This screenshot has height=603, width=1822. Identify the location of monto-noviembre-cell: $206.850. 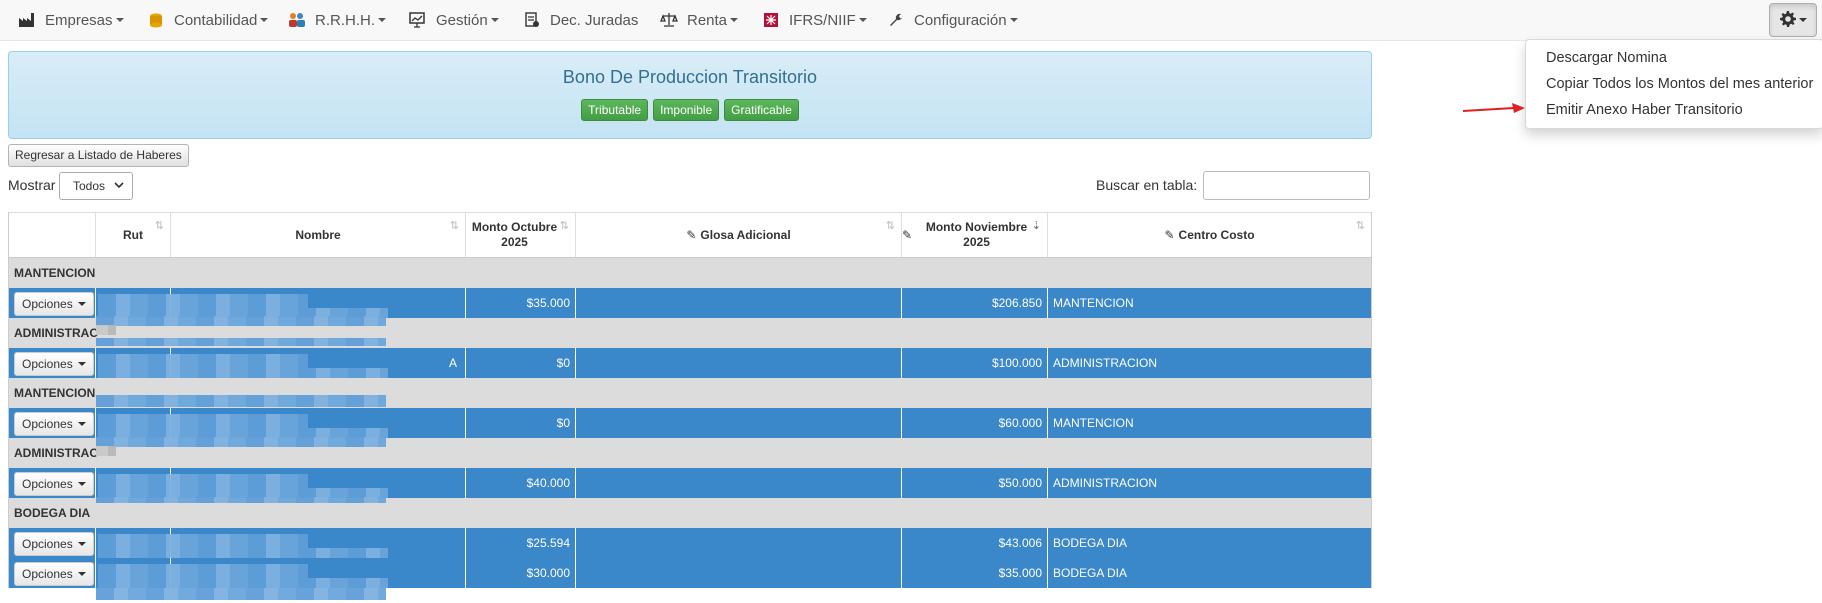
(974, 303).